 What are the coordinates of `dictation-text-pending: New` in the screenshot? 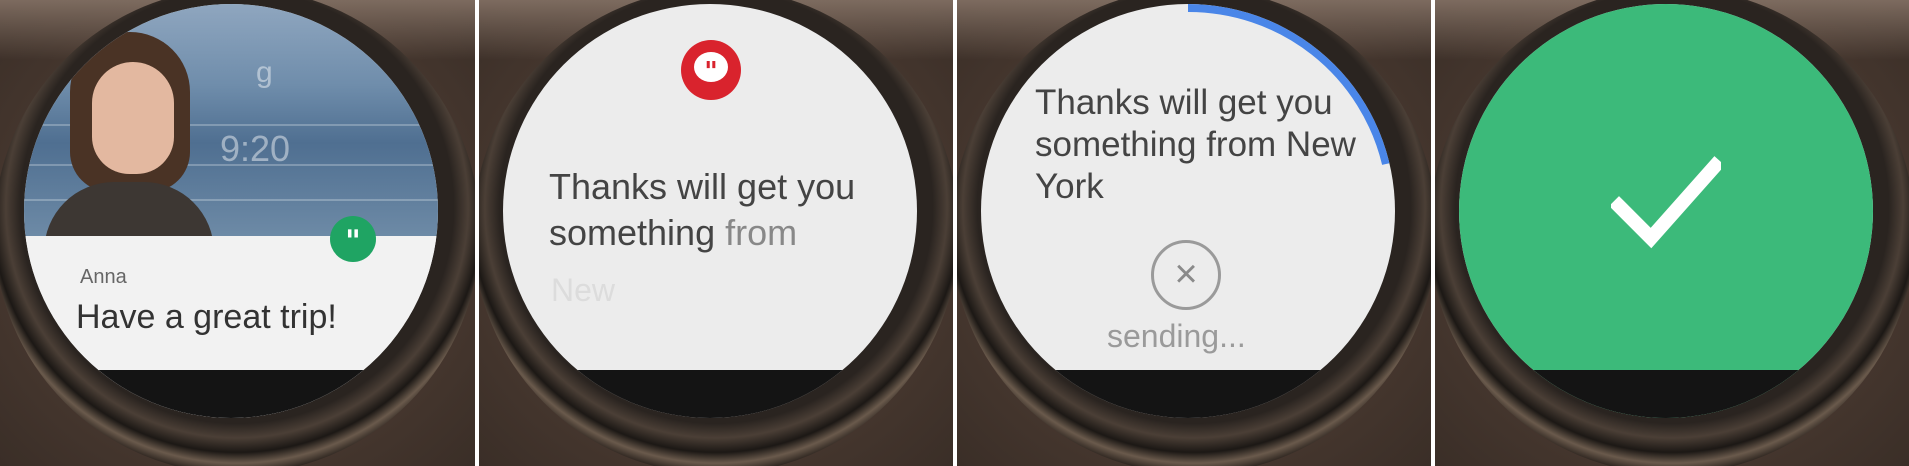 It's located at (583, 290).